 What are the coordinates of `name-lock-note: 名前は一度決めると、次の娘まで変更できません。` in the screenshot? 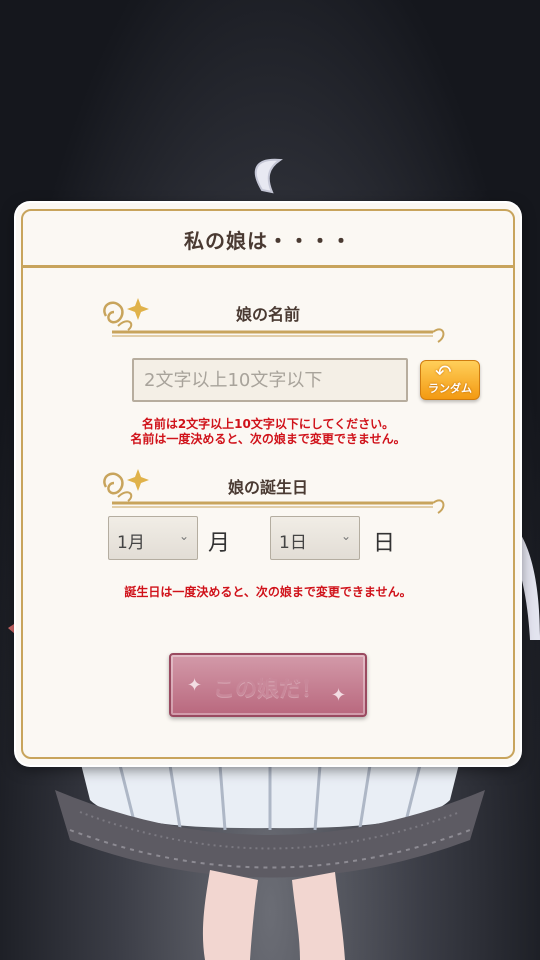 It's located at (268, 439).